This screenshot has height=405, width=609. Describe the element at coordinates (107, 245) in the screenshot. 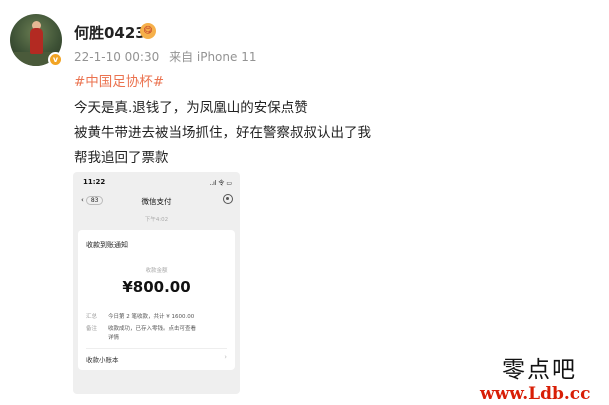

I see `card-title: 收款到账通知` at that location.